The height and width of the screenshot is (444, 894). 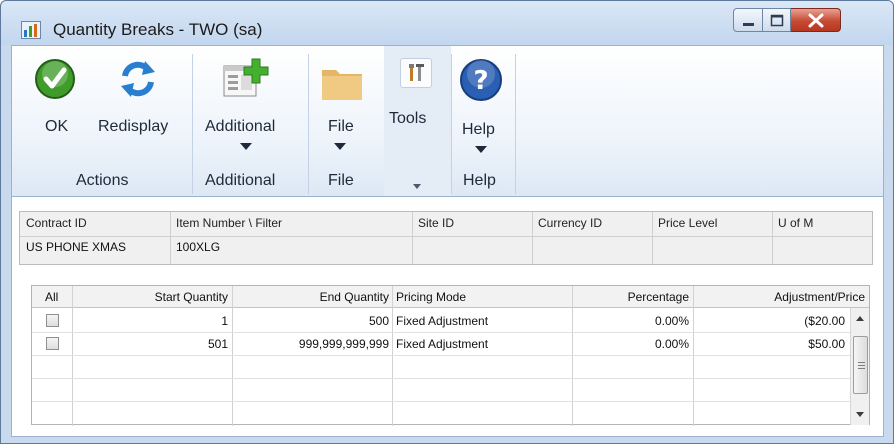 I want to click on tools-button: Tools, so click(x=407, y=119).